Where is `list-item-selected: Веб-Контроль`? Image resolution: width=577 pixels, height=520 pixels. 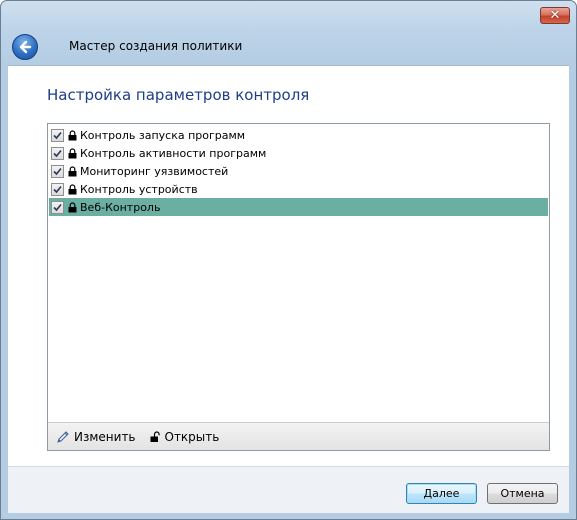
list-item-selected: Веб-Контроль is located at coordinates (298, 207).